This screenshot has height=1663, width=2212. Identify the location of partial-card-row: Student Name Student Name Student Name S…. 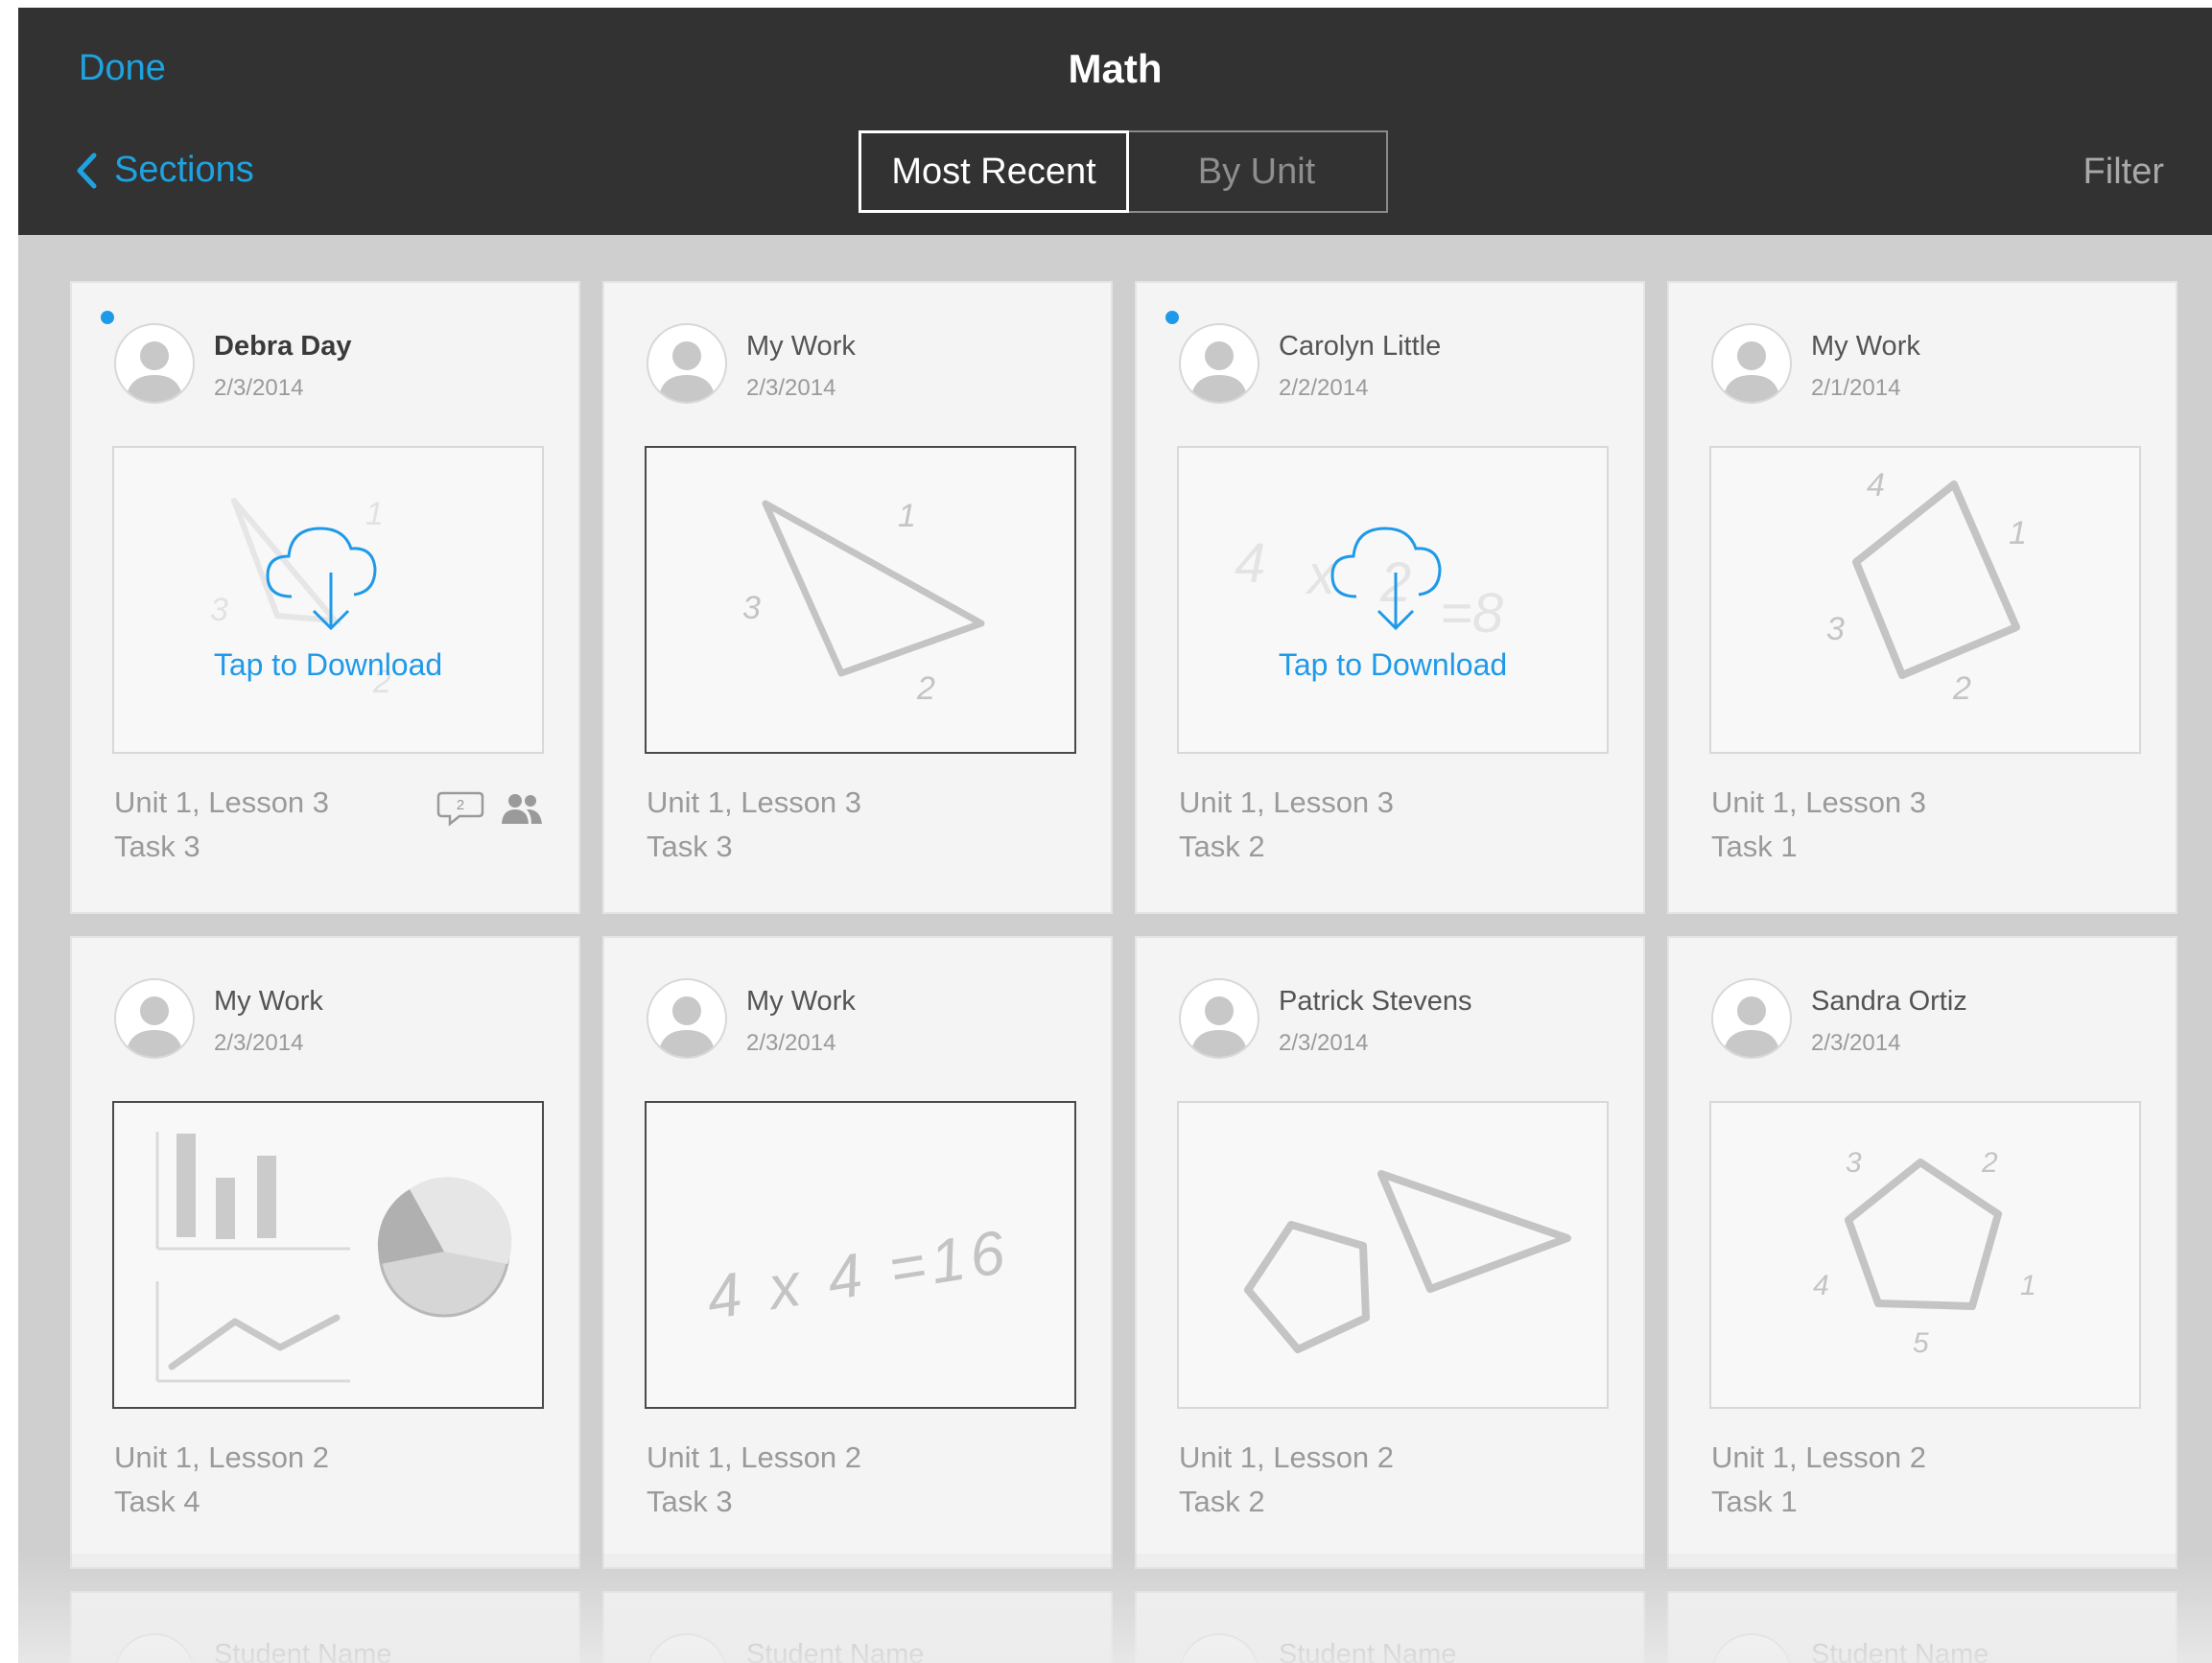
(1115, 1608).